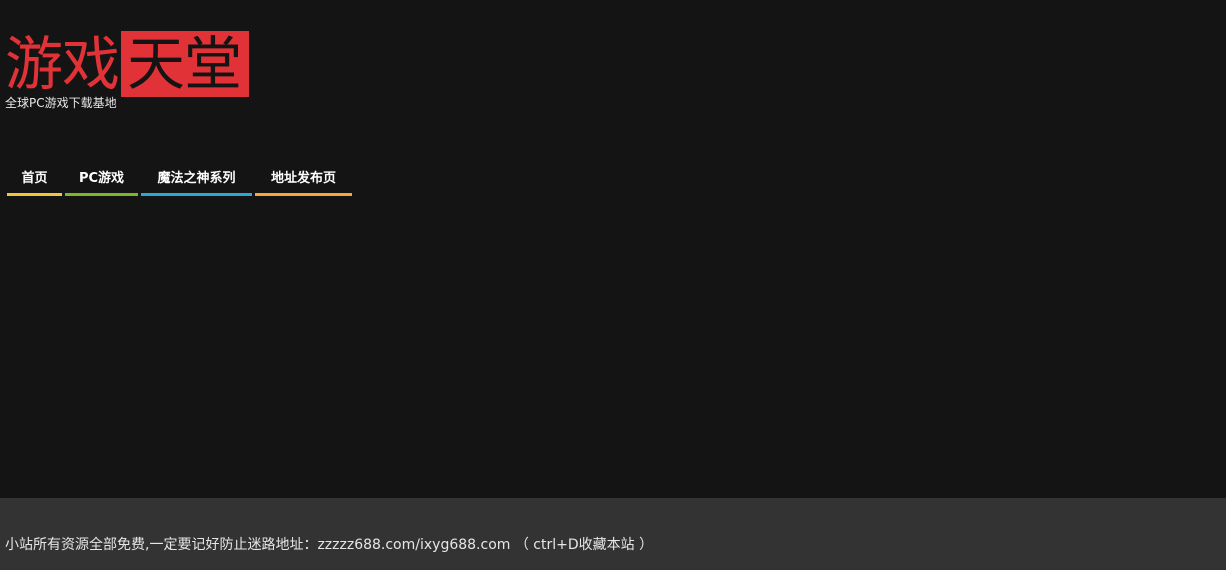 The height and width of the screenshot is (570, 1226). Describe the element at coordinates (185, 64) in the screenshot. I see `logo-text-part2: 天堂` at that location.